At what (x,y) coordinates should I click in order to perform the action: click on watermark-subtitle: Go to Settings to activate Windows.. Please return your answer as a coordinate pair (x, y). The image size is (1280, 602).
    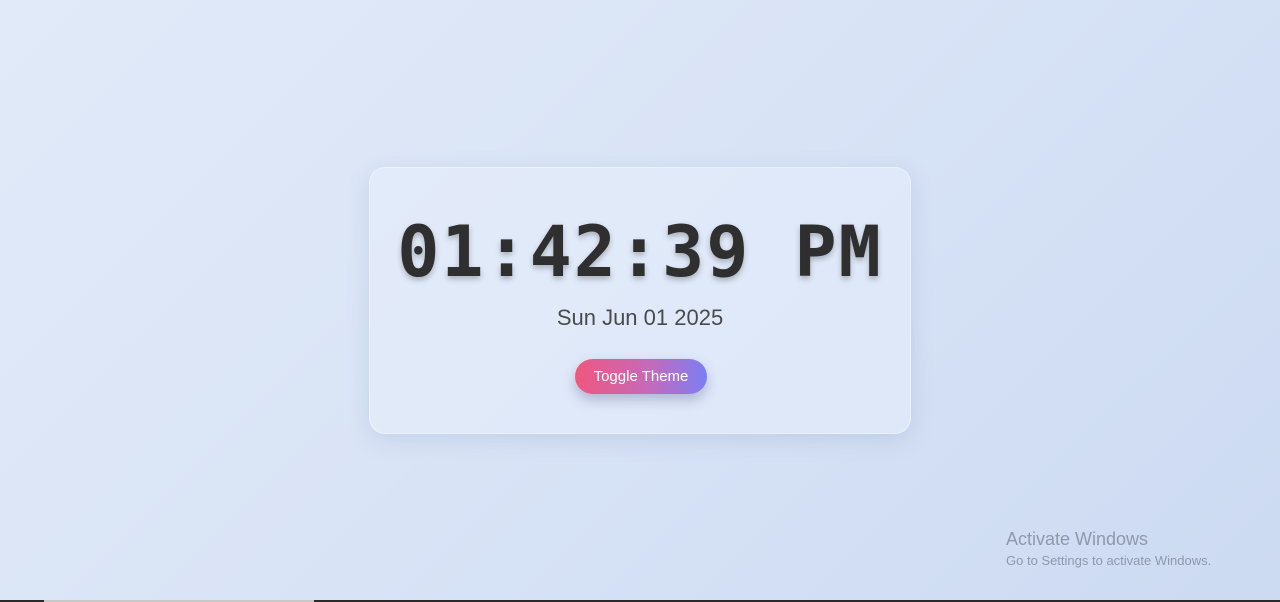
    Looking at the image, I should click on (1109, 560).